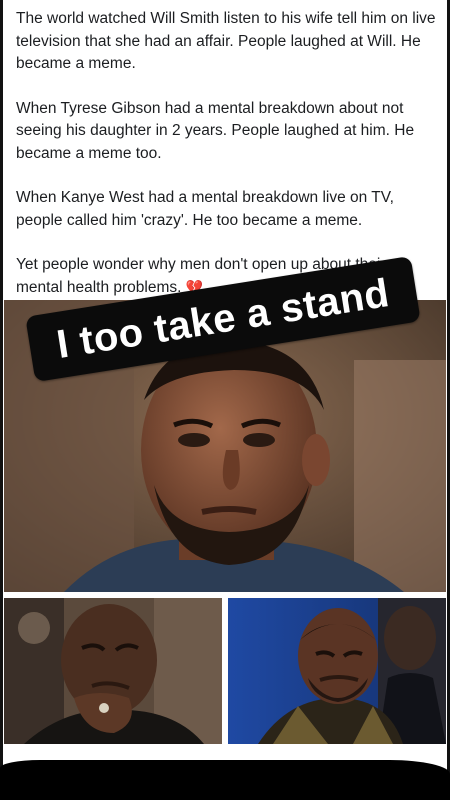 This screenshot has height=800, width=450. I want to click on photo-kanye-west-image, so click(337, 671).